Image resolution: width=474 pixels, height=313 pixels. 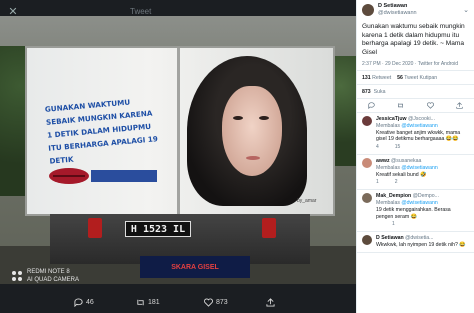 What do you see at coordinates (422, 182) in the screenshot?
I see `reply-actions: 12` at bounding box center [422, 182].